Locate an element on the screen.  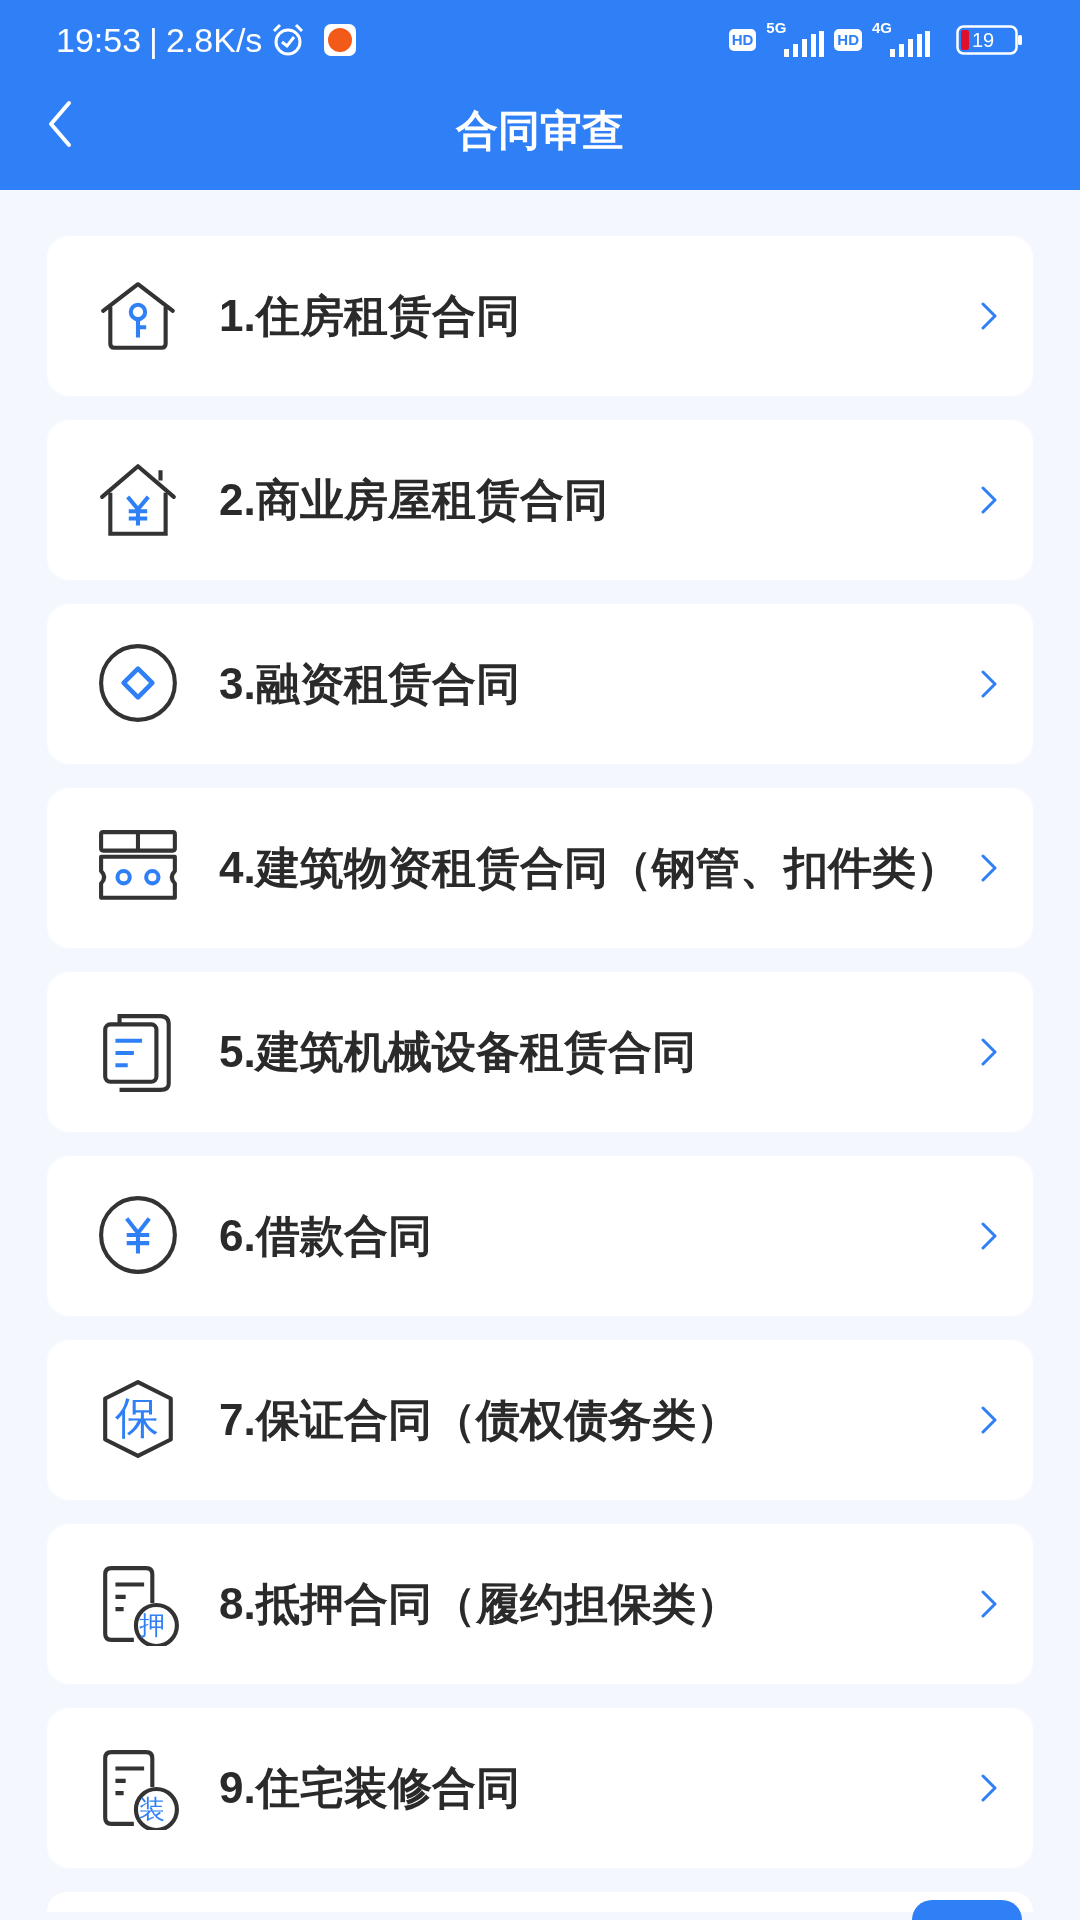
contract-item: 5.建筑机械设备租赁合同 is located at coordinates (540, 1052).